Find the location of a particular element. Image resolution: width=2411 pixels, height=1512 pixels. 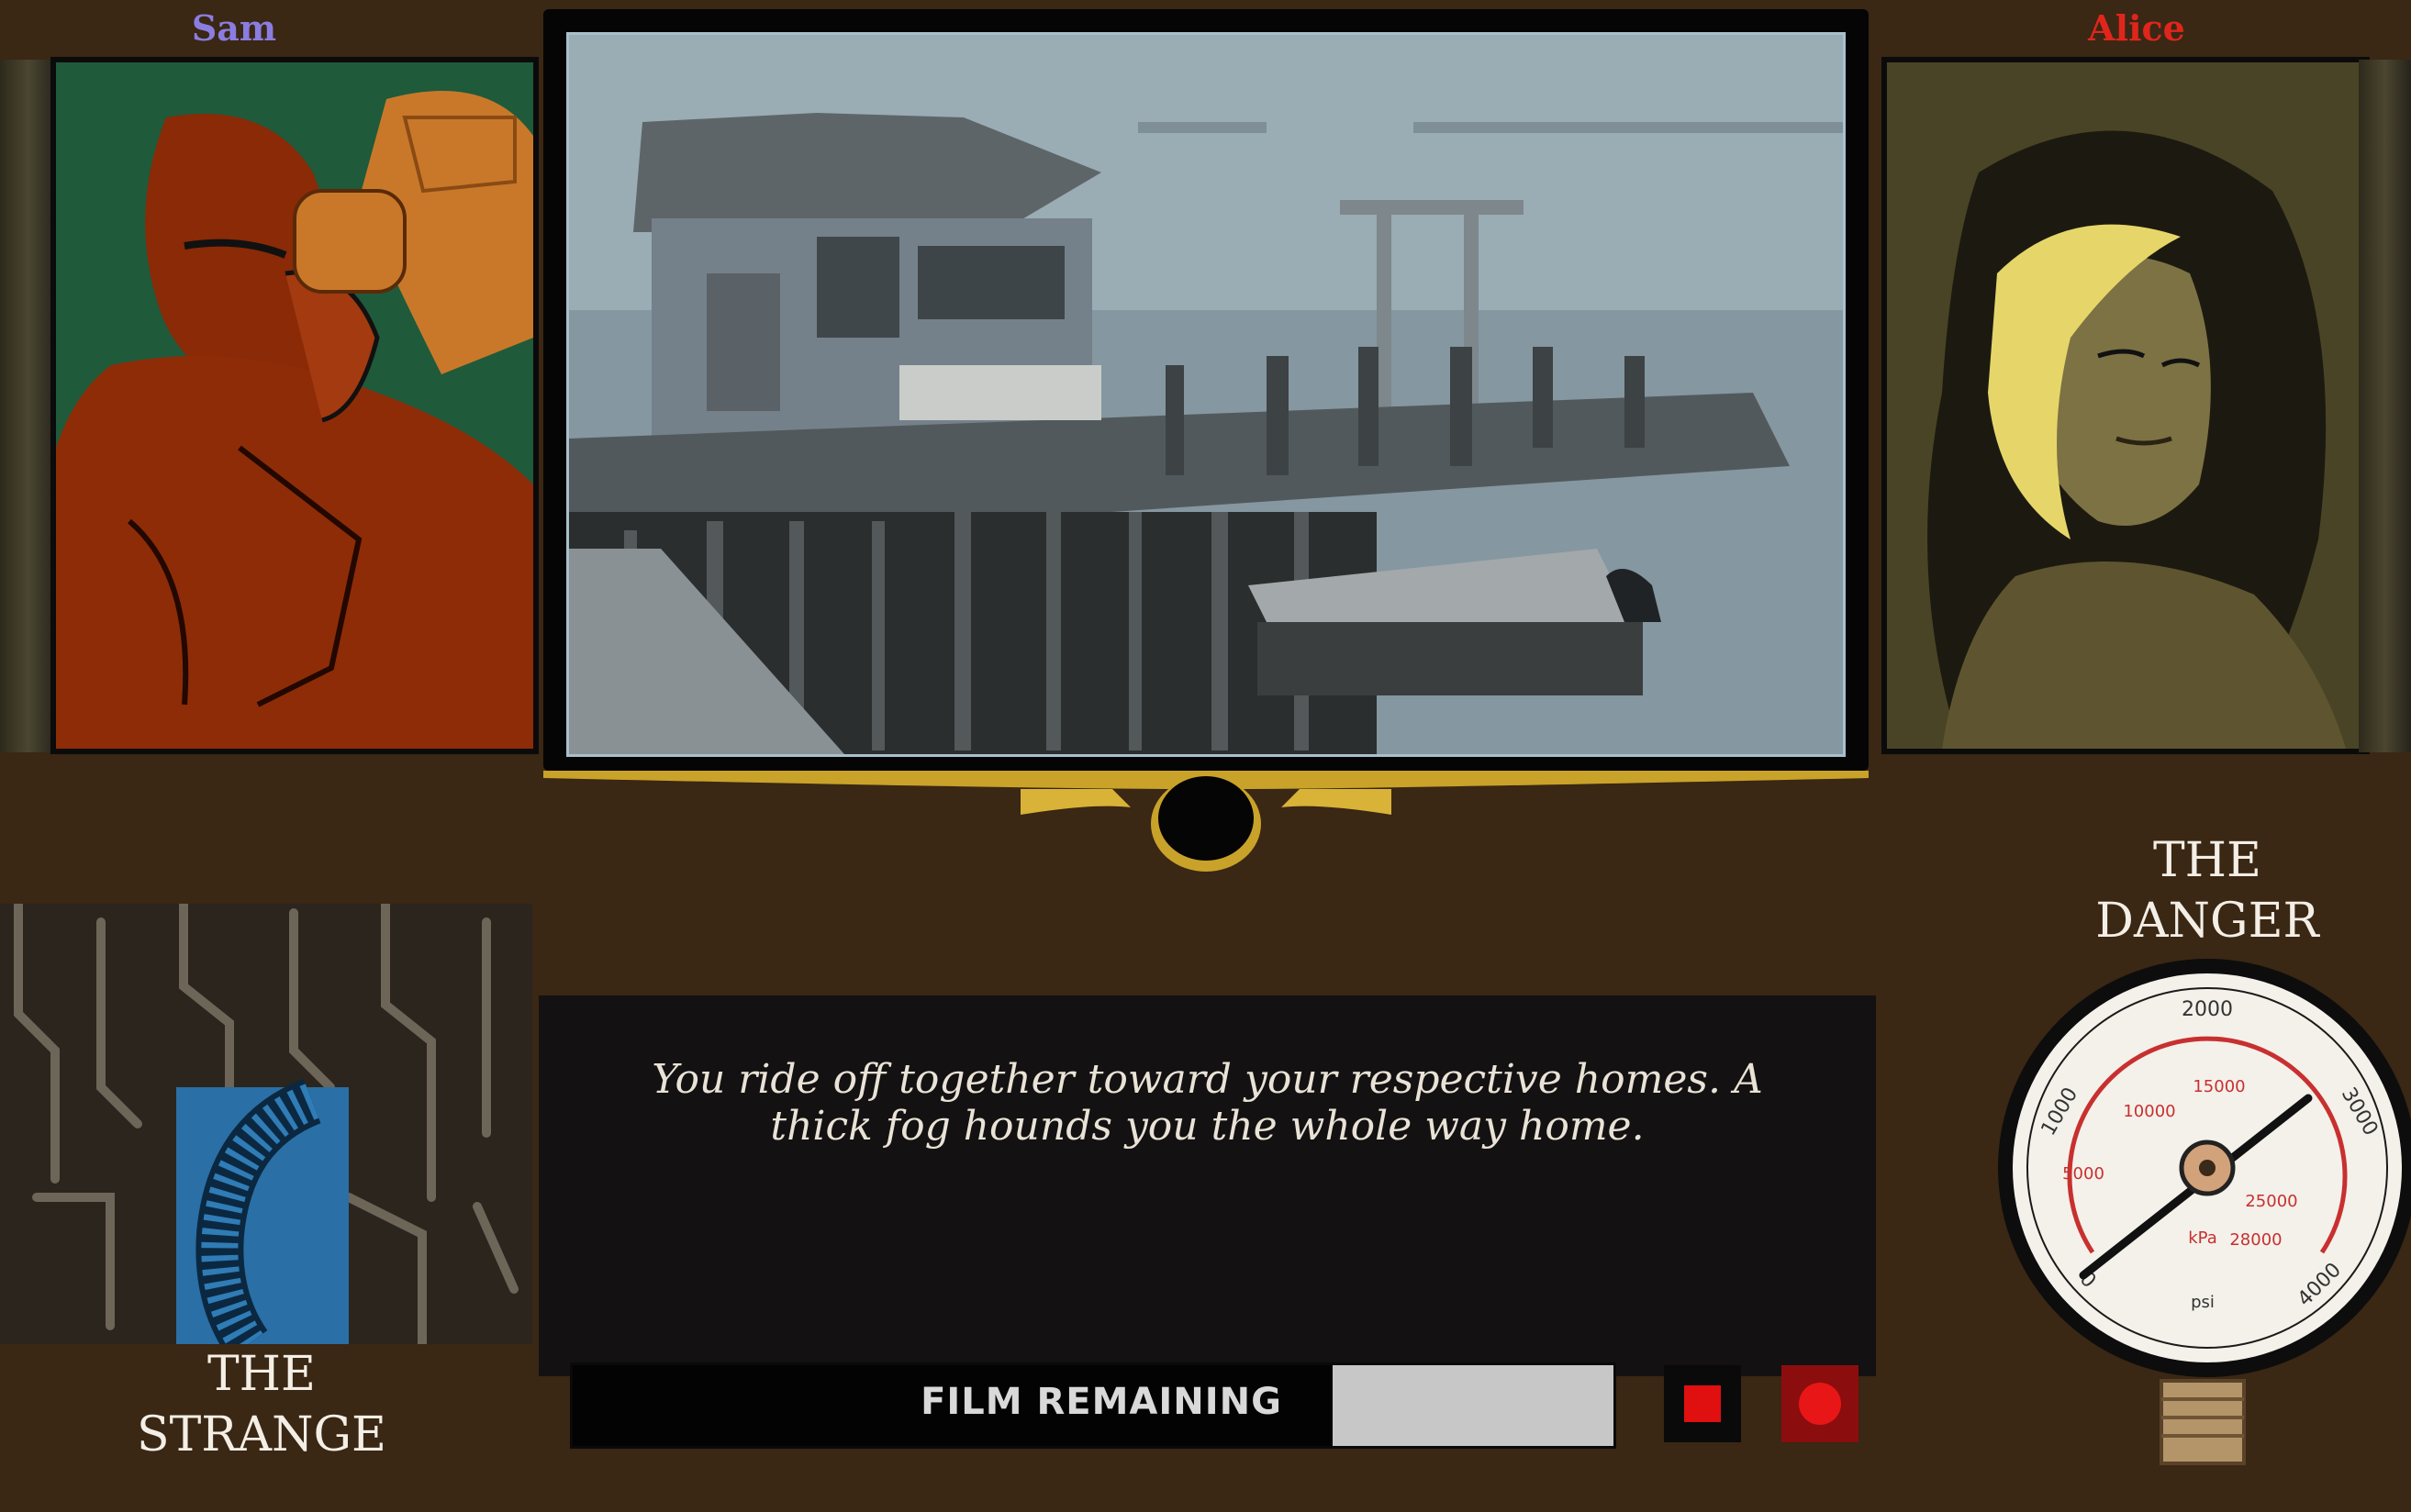

gauge-outer-tick-top: 2000 is located at coordinates (2207, 1010).